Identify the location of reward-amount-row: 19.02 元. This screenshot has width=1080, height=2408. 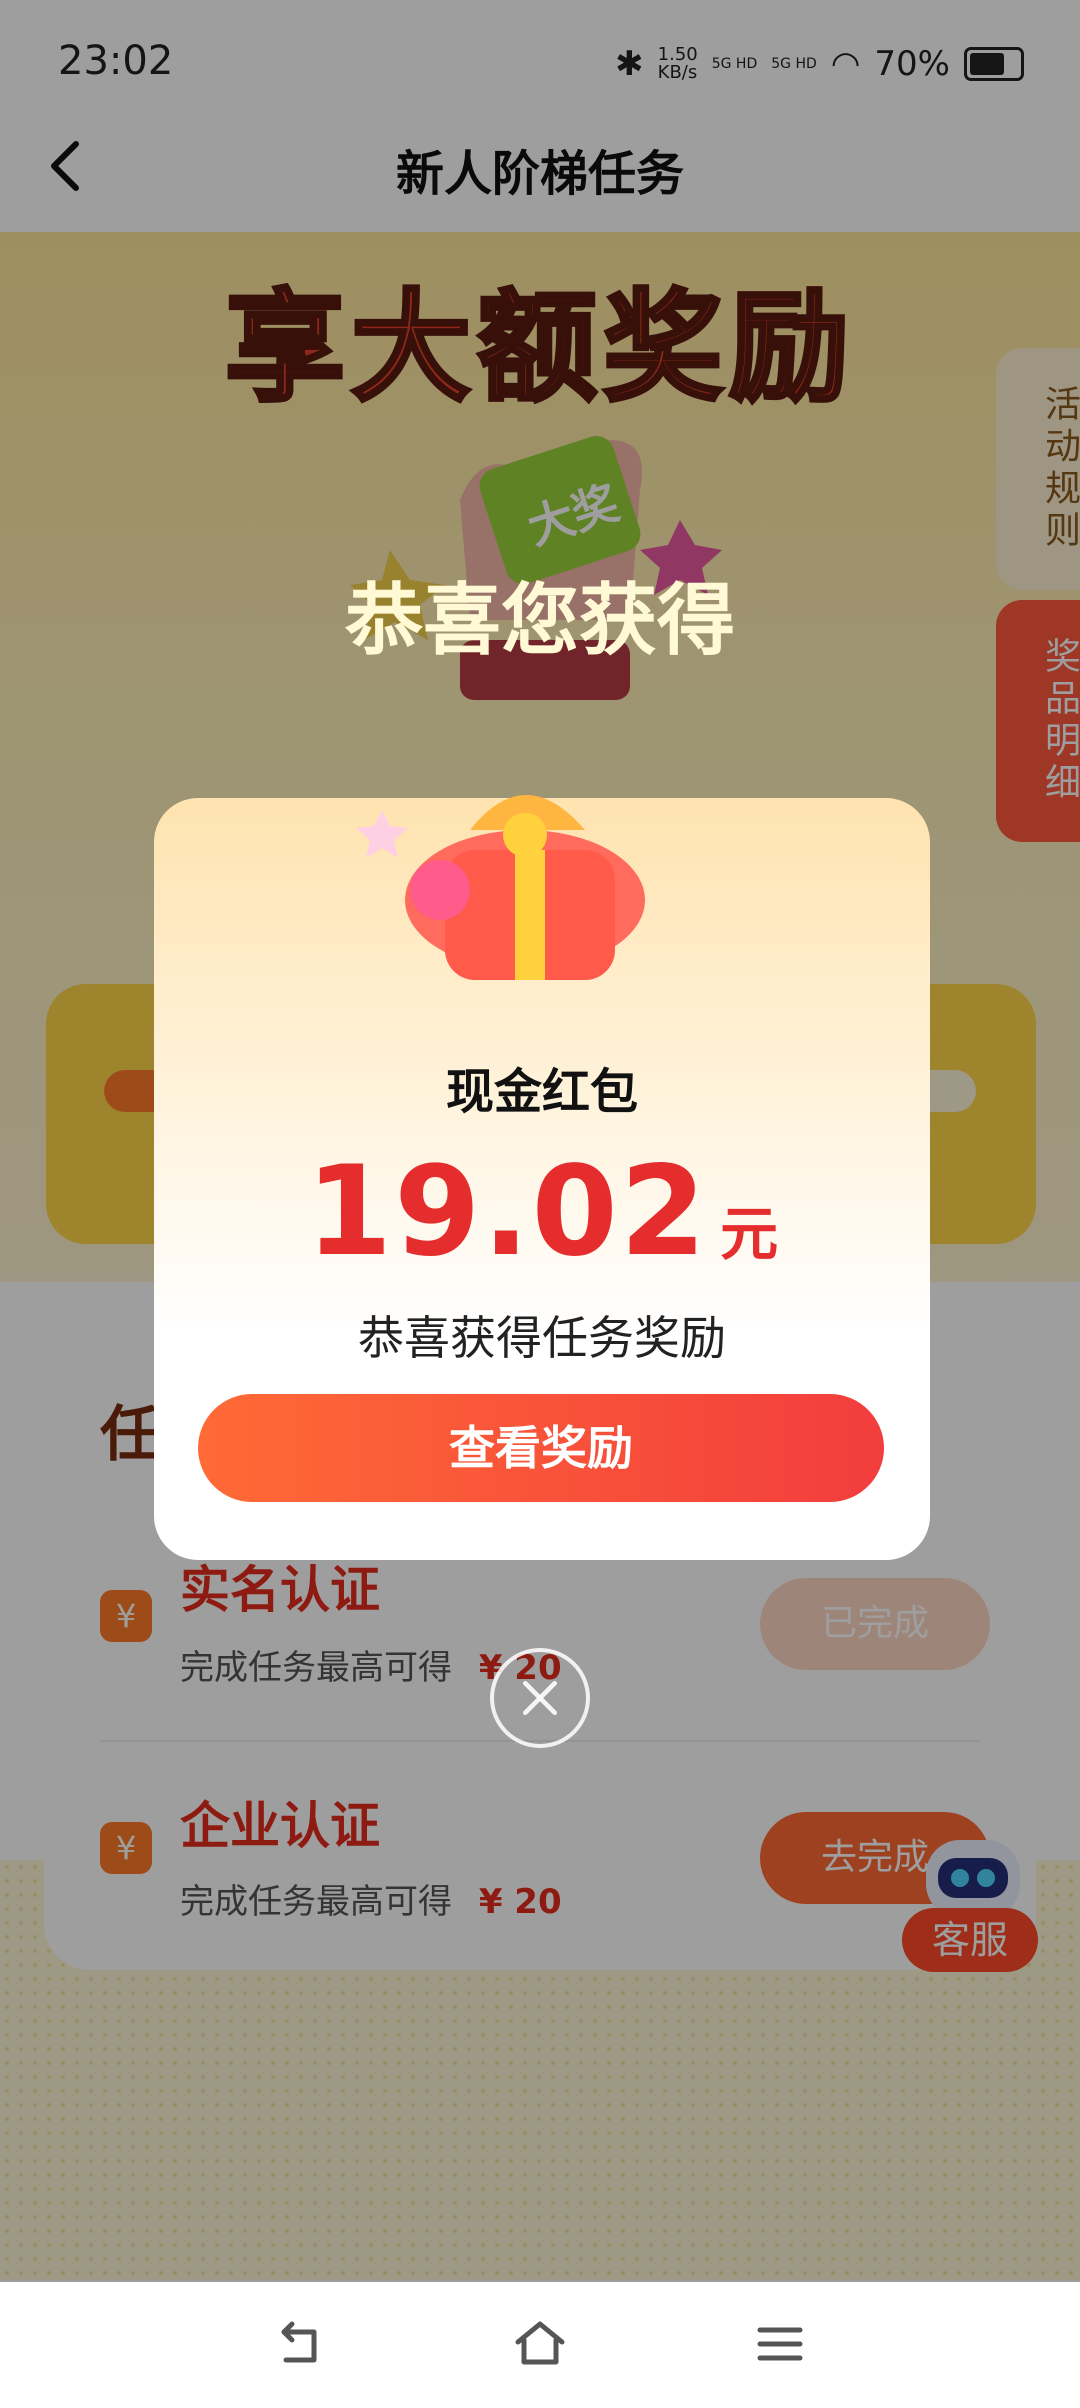
(542, 1212).